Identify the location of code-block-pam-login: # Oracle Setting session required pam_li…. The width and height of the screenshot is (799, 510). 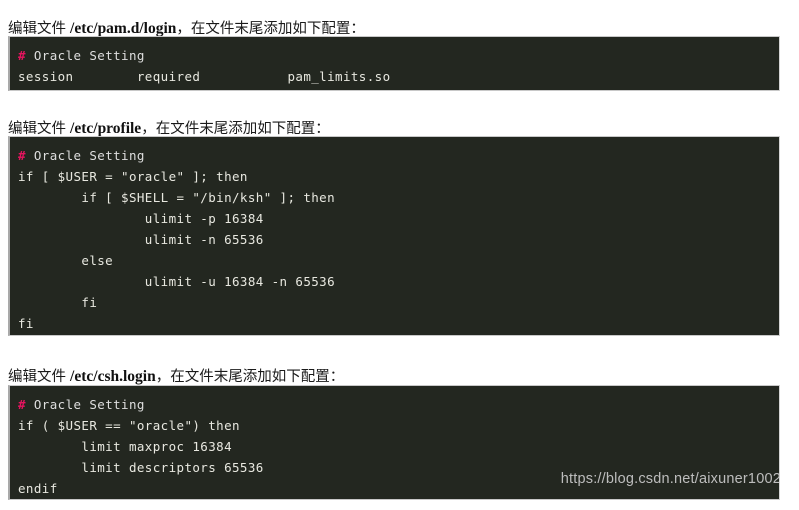
(394, 63).